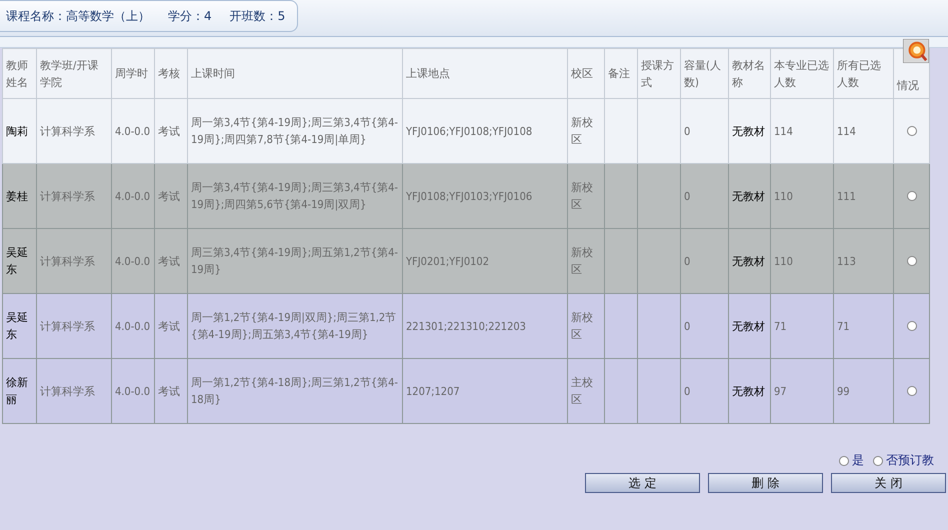 This screenshot has width=948, height=530. I want to click on column-header: 教学班/开课学院, so click(74, 73).